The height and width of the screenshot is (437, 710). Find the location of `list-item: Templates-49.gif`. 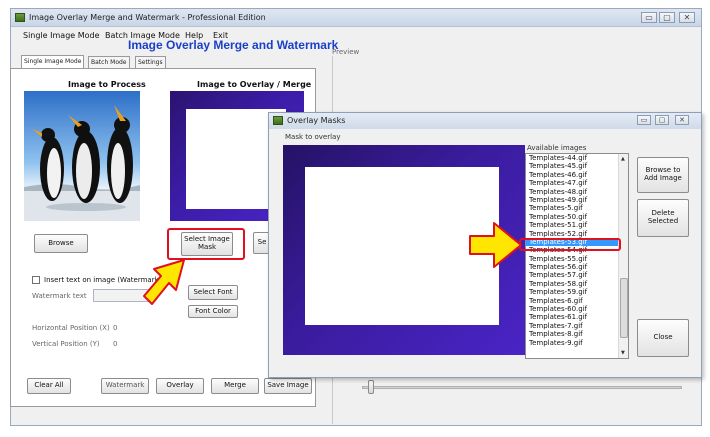

list-item: Templates-49.gif is located at coordinates (572, 200).